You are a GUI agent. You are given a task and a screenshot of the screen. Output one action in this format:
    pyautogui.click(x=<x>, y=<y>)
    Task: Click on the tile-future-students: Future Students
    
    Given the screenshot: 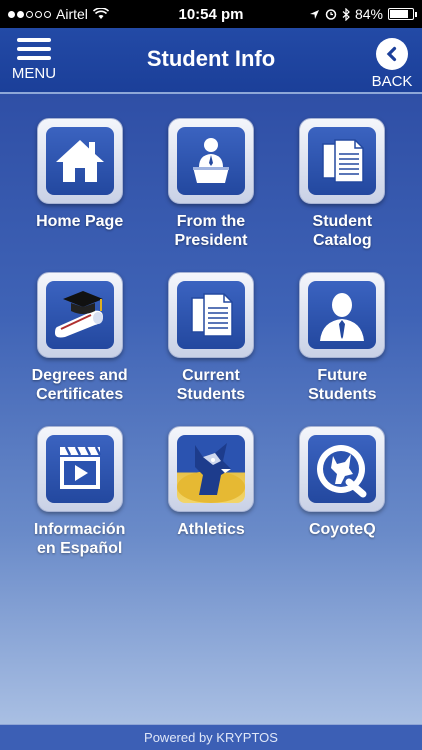 What is the action you would take?
    pyautogui.click(x=342, y=345)
    